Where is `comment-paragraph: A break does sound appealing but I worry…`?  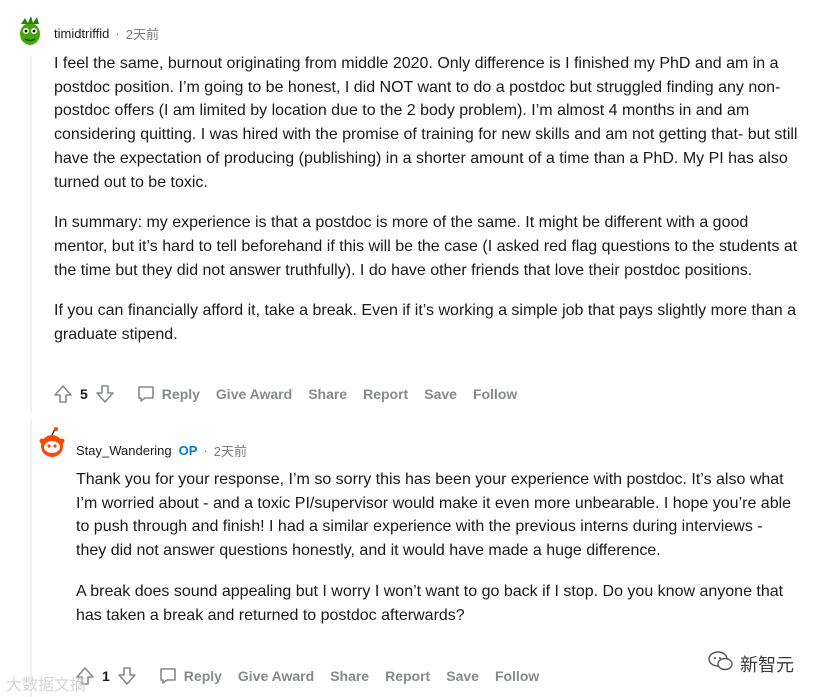 comment-paragraph: A break does sound appealing but I worry… is located at coordinates (430, 603).